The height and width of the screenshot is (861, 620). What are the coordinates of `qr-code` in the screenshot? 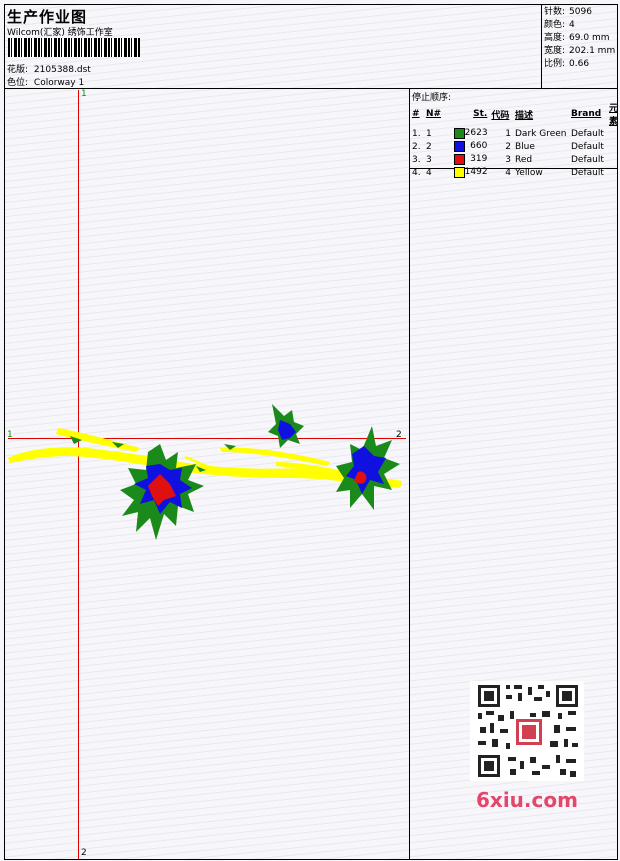 It's located at (527, 731).